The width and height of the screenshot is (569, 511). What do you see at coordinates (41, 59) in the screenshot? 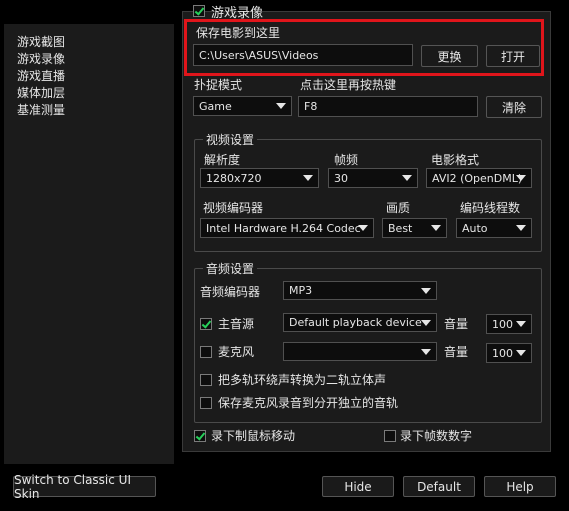
I see `sidebar-item-movies: 游戏录像` at bounding box center [41, 59].